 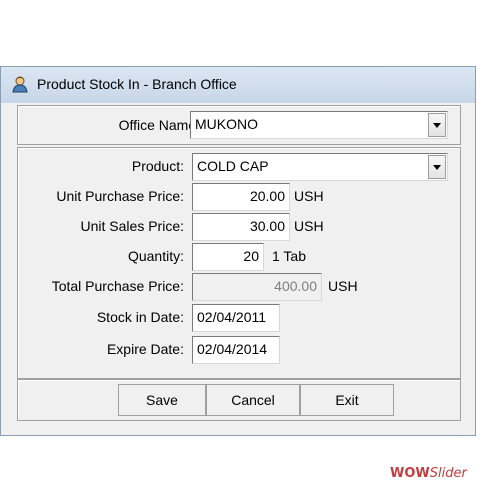 What do you see at coordinates (20, 84) in the screenshot?
I see `user-icon` at bounding box center [20, 84].